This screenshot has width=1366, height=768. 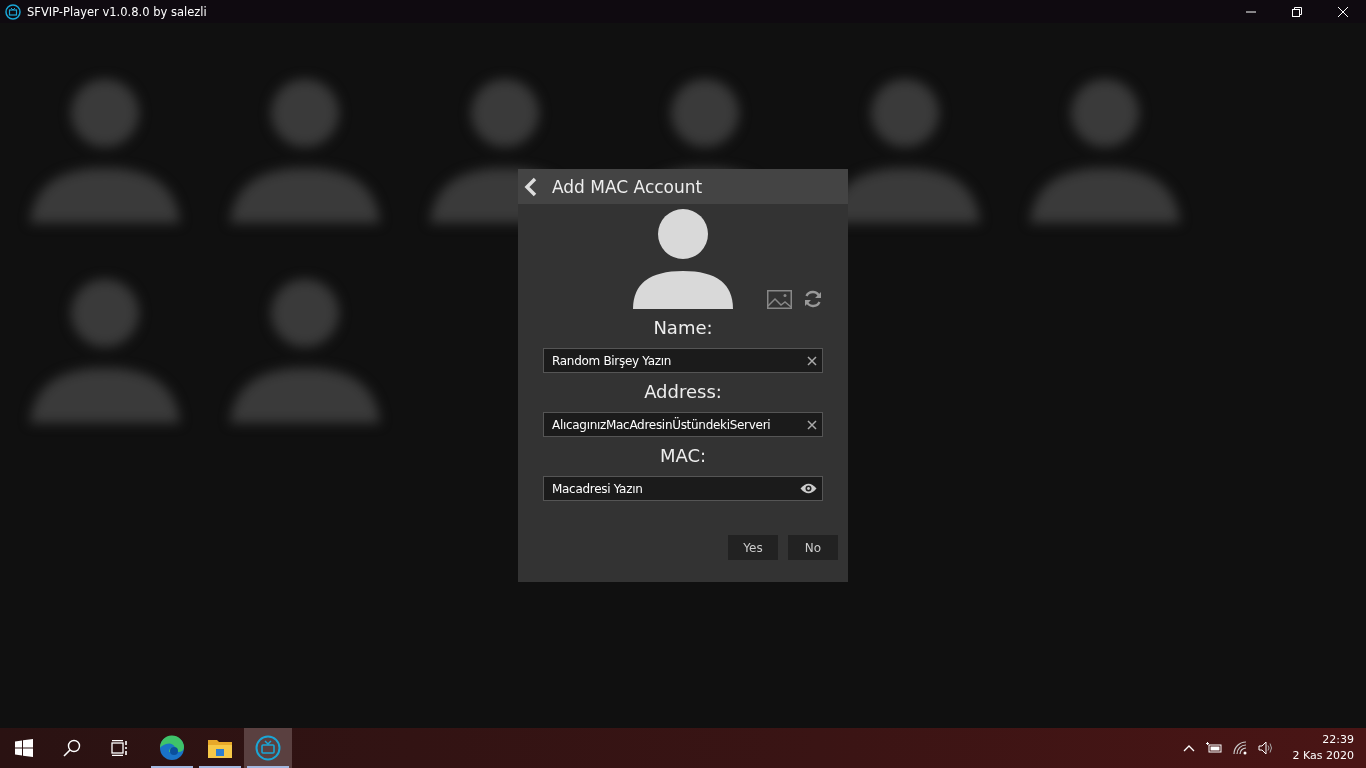 What do you see at coordinates (1338, 740) in the screenshot?
I see `clock-time: 22:39` at bounding box center [1338, 740].